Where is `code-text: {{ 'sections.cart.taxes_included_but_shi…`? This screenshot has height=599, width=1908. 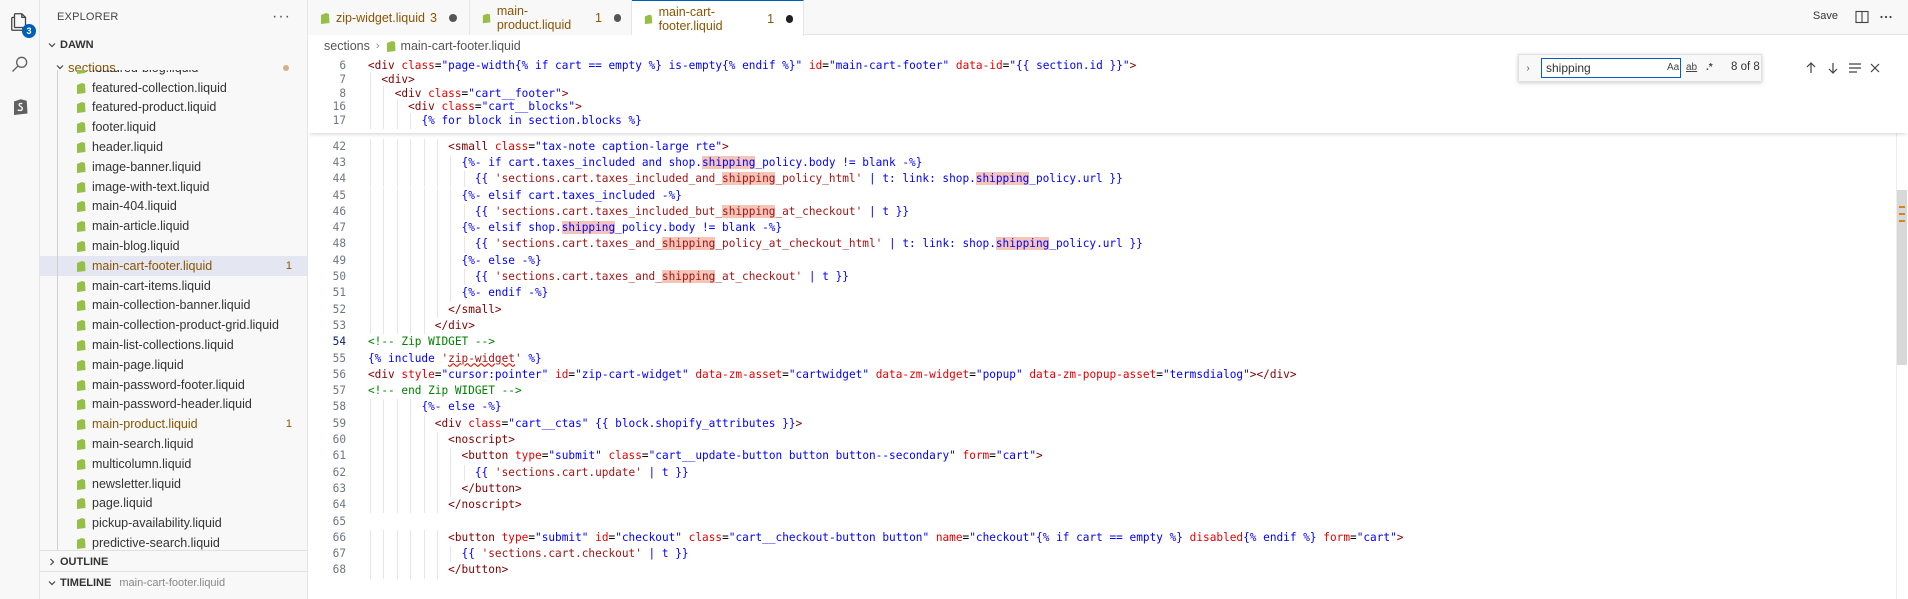
code-text: {{ 'sections.cart.taxes_included_but_shi… is located at coordinates (638, 212).